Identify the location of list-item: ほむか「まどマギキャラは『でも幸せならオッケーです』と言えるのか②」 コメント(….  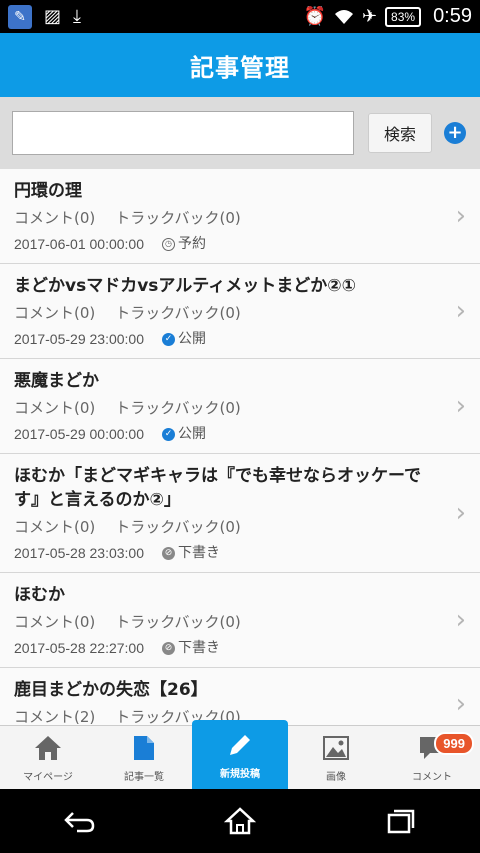
(240, 513).